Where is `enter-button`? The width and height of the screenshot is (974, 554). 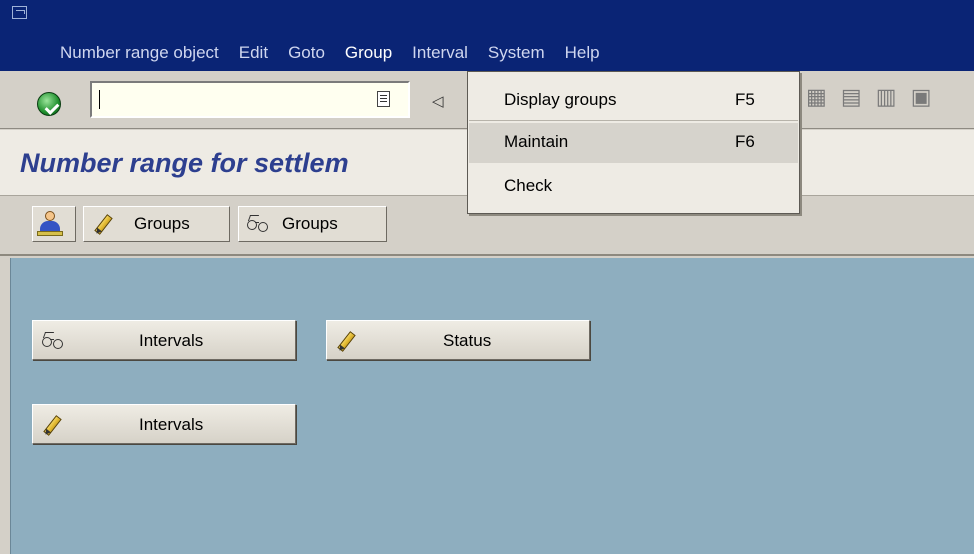 enter-button is located at coordinates (49, 104).